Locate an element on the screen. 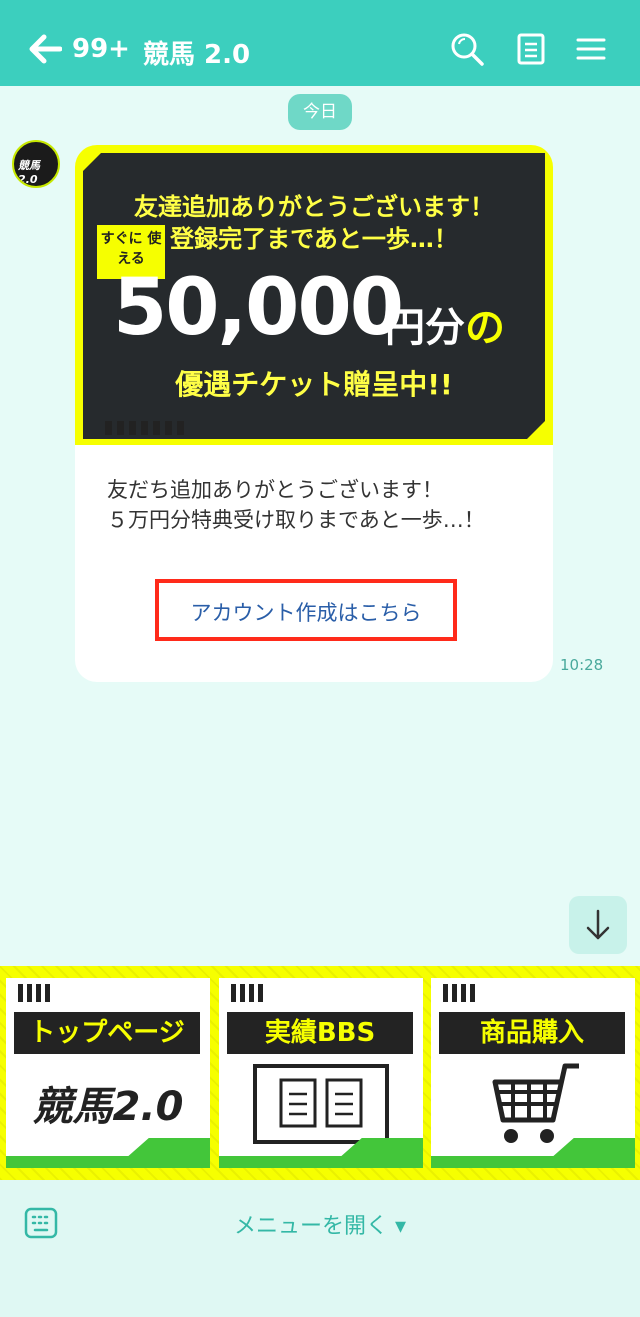  rich-menu-item-shop: 商品購入 is located at coordinates (533, 1073).